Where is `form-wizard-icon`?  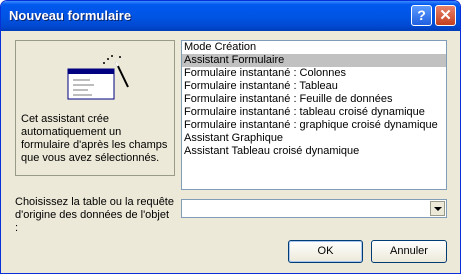 form-wizard-icon is located at coordinates (98, 77).